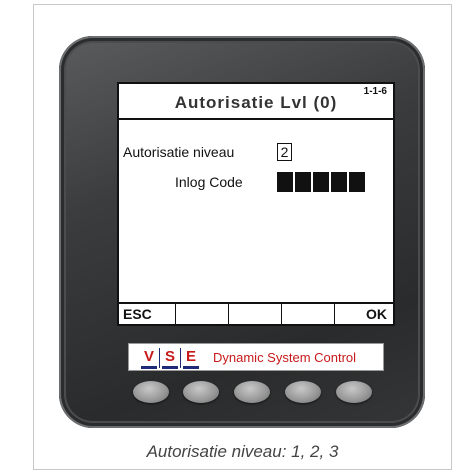 This screenshot has width=456, height=476. What do you see at coordinates (242, 451) in the screenshot?
I see `figure-caption: Autorisatie niveau: 1, 2, 3` at bounding box center [242, 451].